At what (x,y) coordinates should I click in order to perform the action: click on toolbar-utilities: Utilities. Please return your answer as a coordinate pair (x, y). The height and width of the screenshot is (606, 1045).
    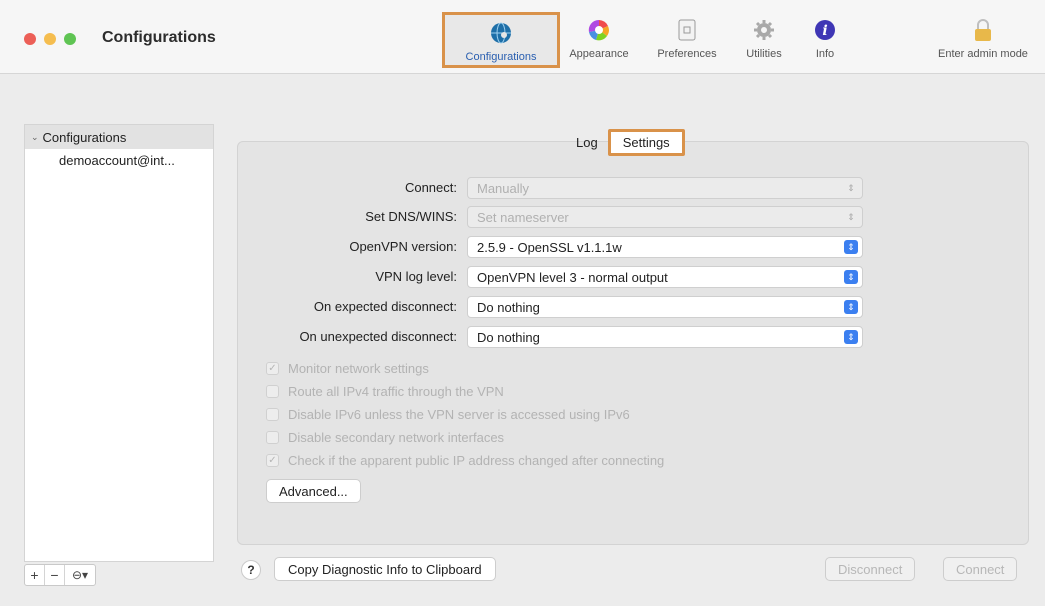
    Looking at the image, I should click on (764, 40).